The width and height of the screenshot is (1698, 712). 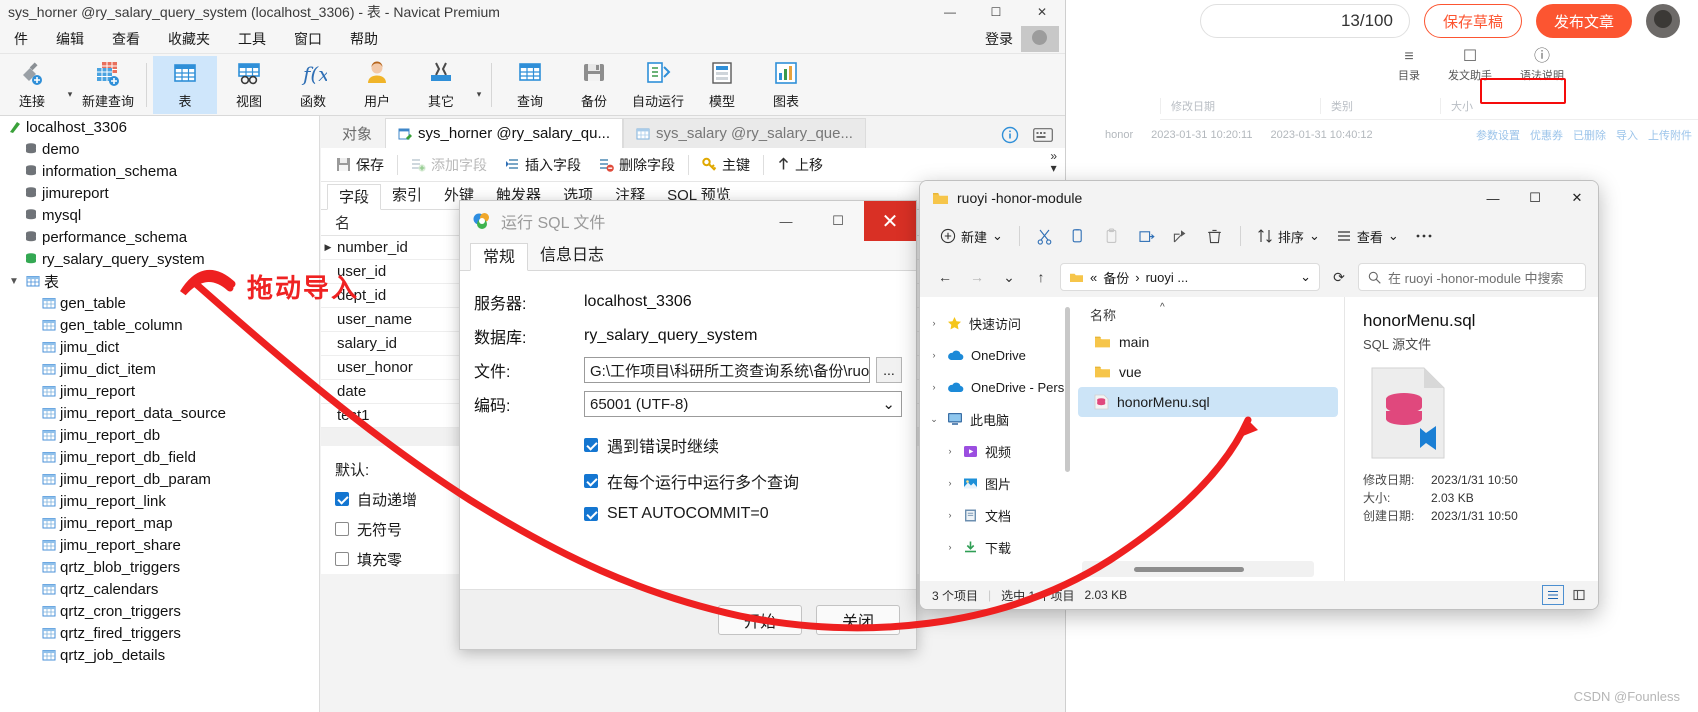 I want to click on tree-table-item: jimu_report_link, so click(x=159, y=501).